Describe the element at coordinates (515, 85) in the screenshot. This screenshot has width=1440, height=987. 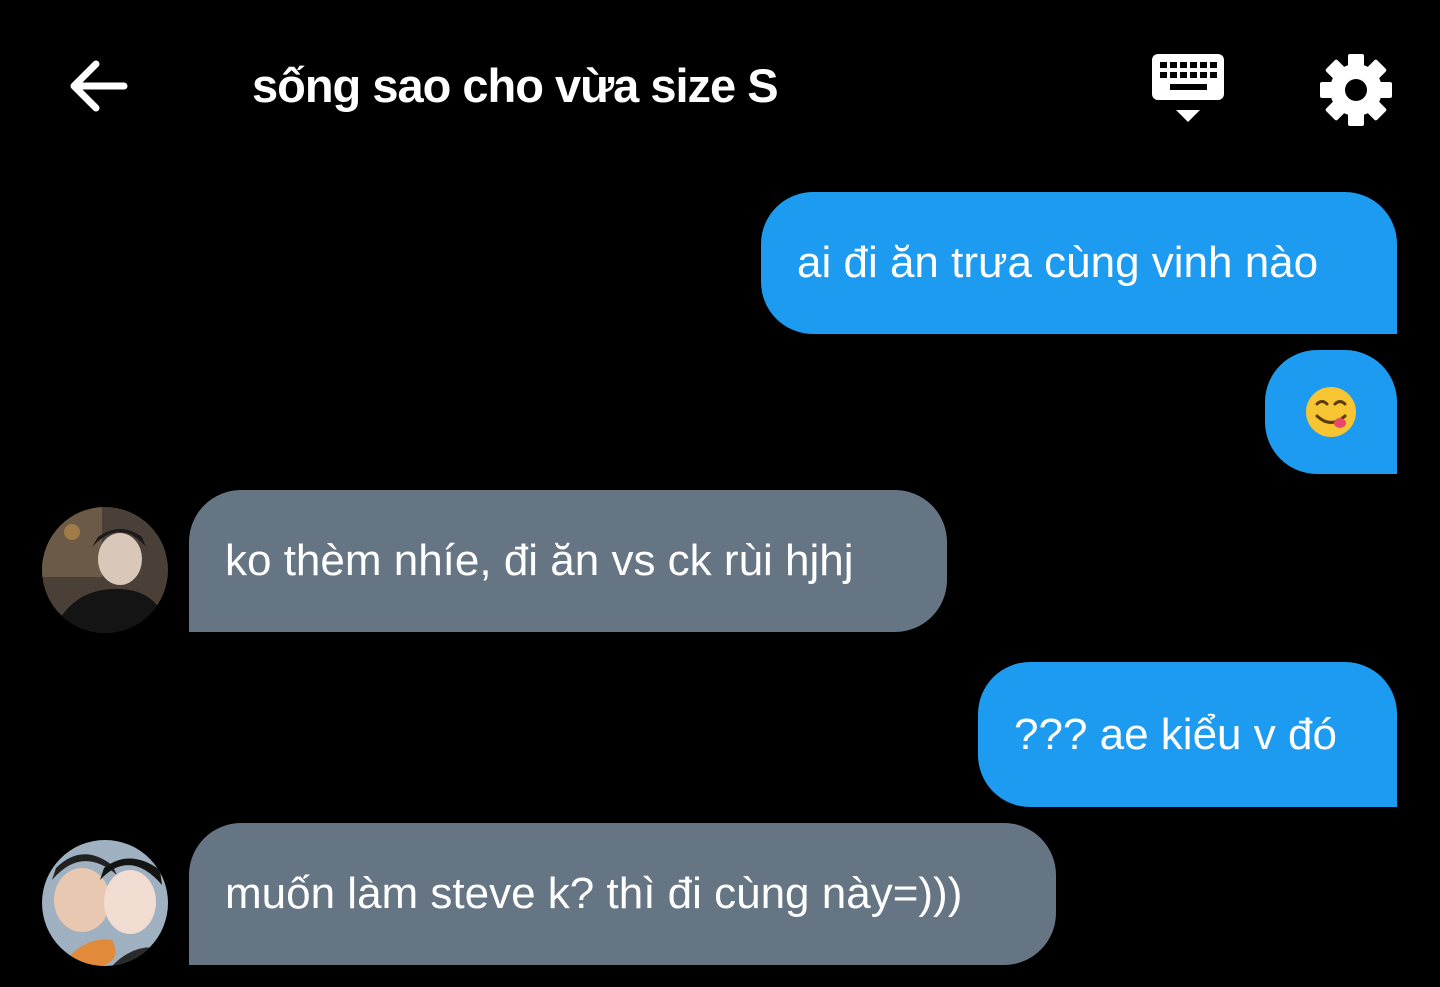
I see `chat-title: sống sao cho vừa size S` at that location.